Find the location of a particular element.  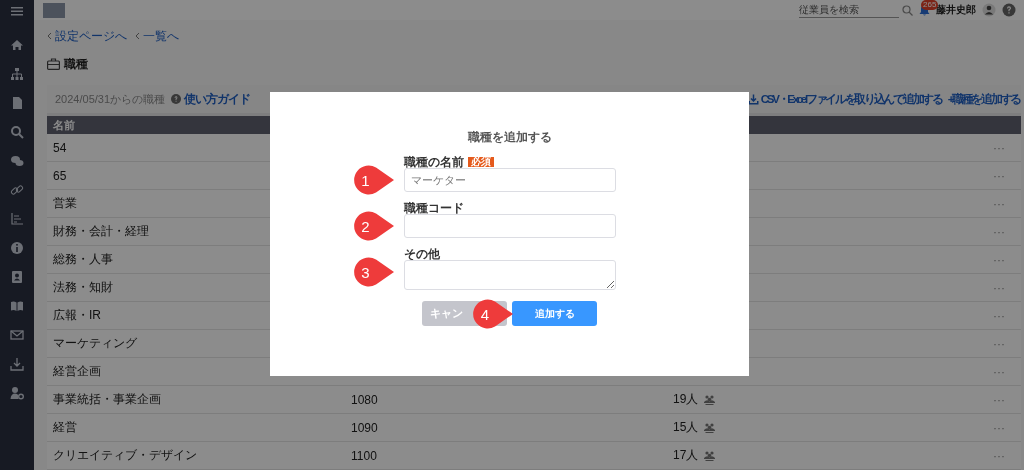

page-title: 職種 is located at coordinates (76, 64).